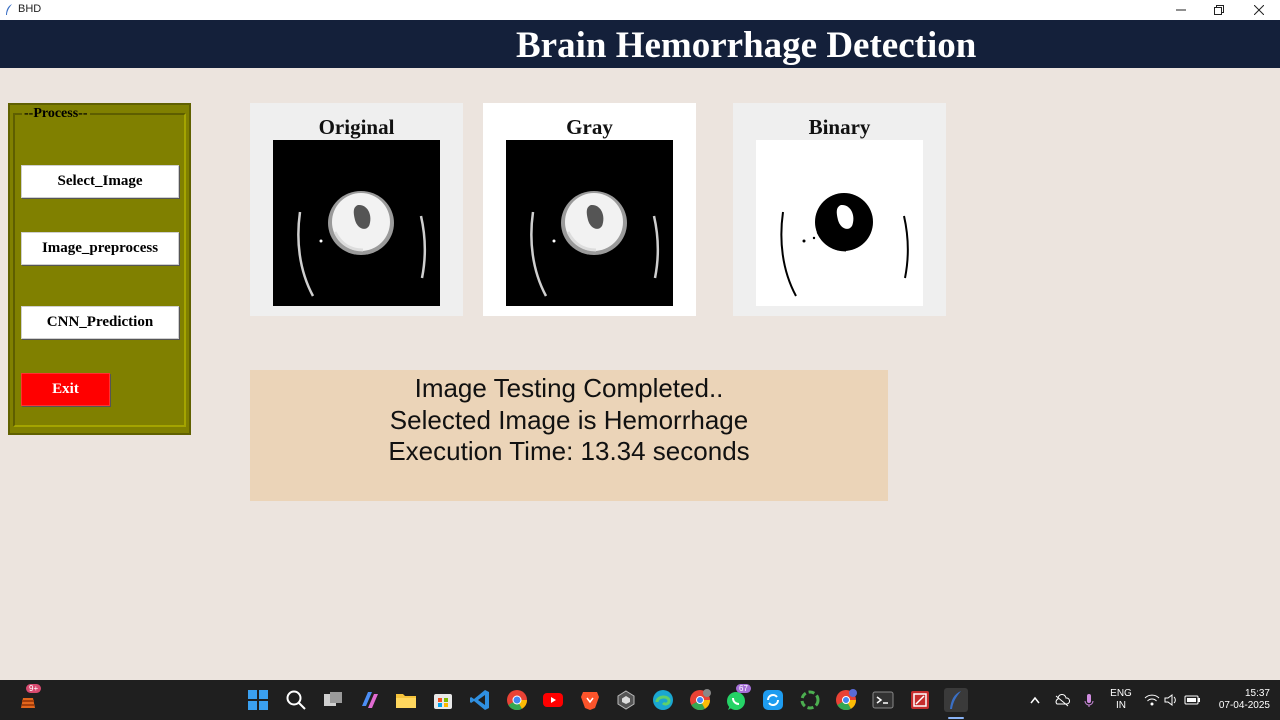  Describe the element at coordinates (1152, 700) in the screenshot. I see `wifi-icon` at that location.